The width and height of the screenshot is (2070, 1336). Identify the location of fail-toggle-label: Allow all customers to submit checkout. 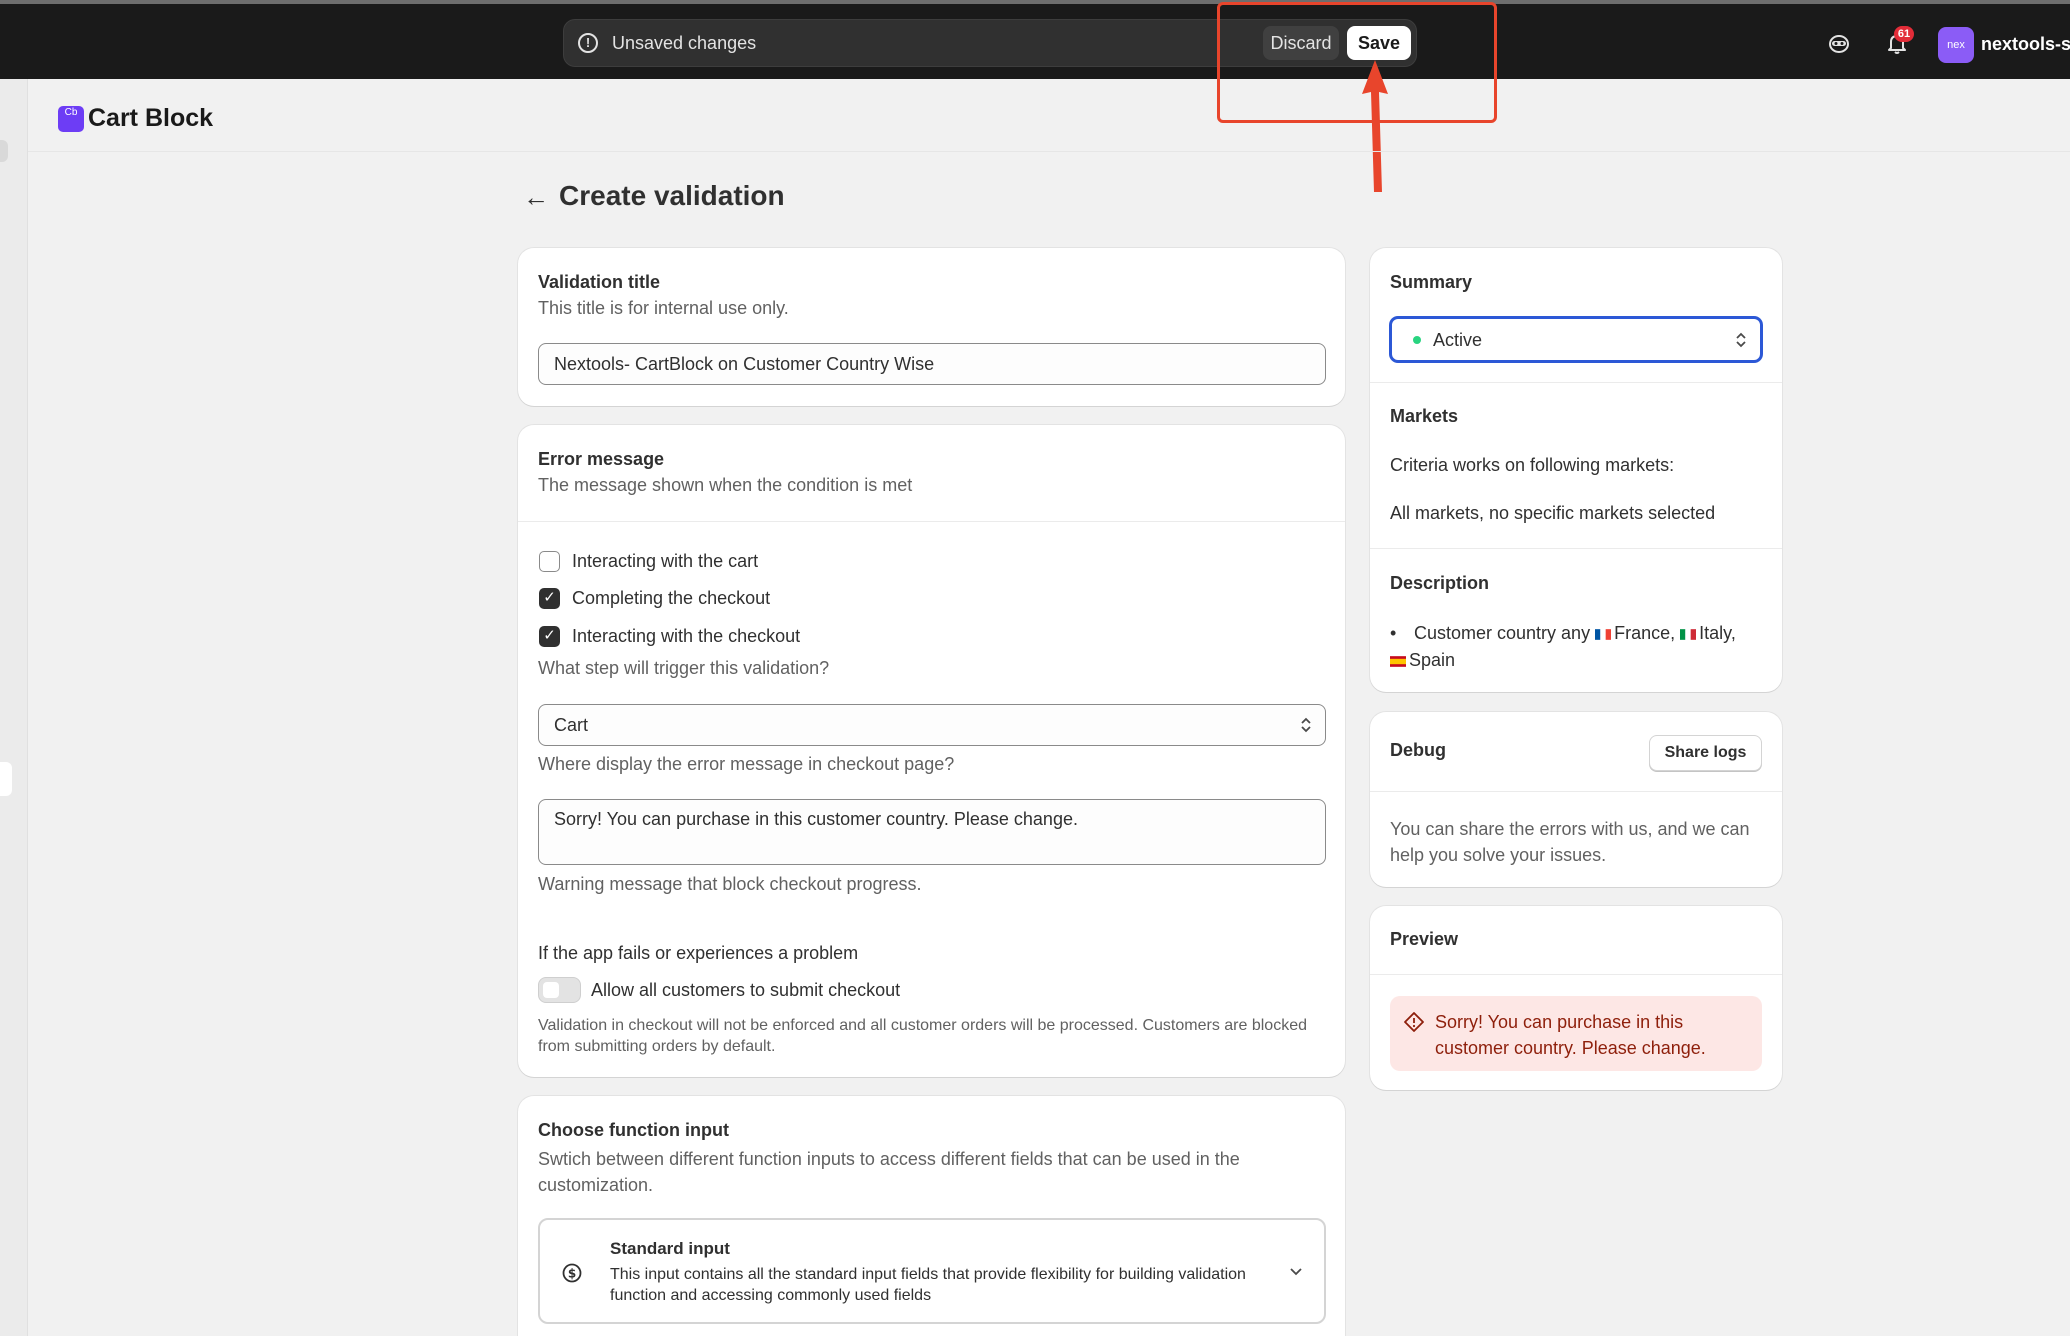
(746, 990).